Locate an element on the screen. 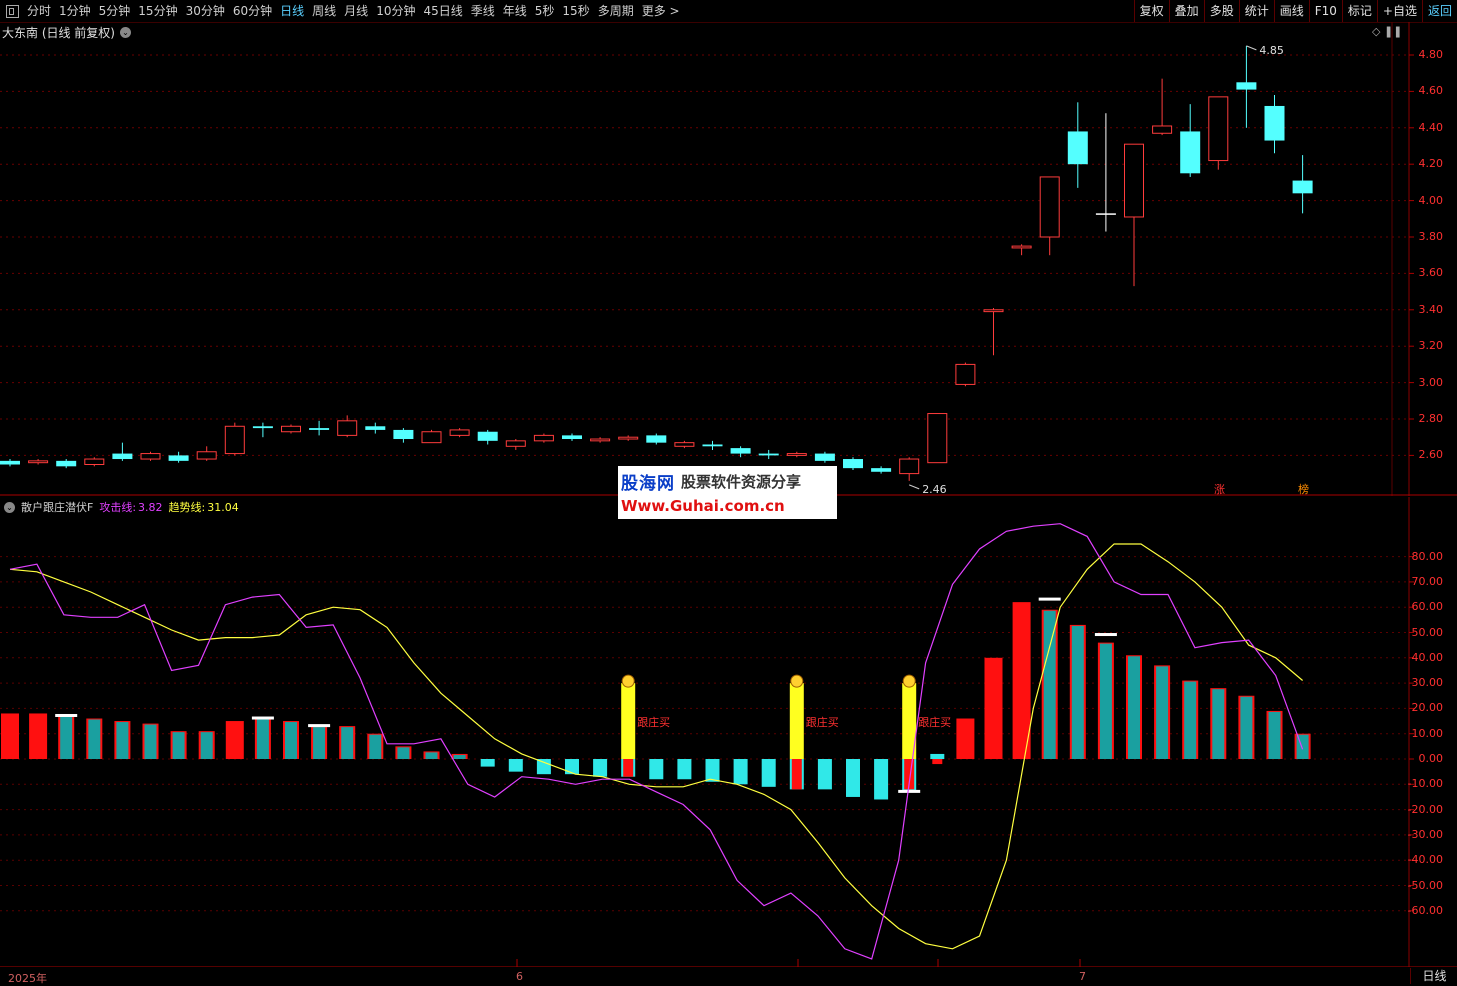 The image size is (1457, 986). price-tick-label: 4.00 is located at coordinates (1431, 200).